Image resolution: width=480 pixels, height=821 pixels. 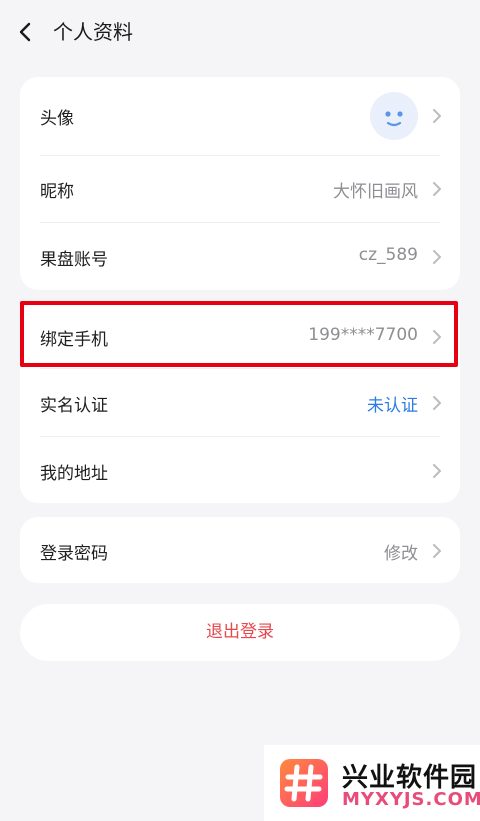 I want to click on back-button, so click(x=28, y=32).